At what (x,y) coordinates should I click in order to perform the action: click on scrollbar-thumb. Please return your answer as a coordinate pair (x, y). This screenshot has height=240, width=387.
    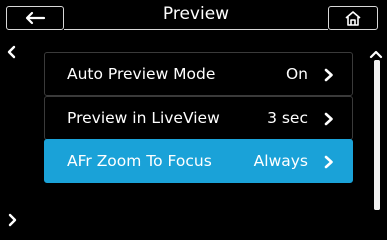
    Looking at the image, I should click on (377, 135).